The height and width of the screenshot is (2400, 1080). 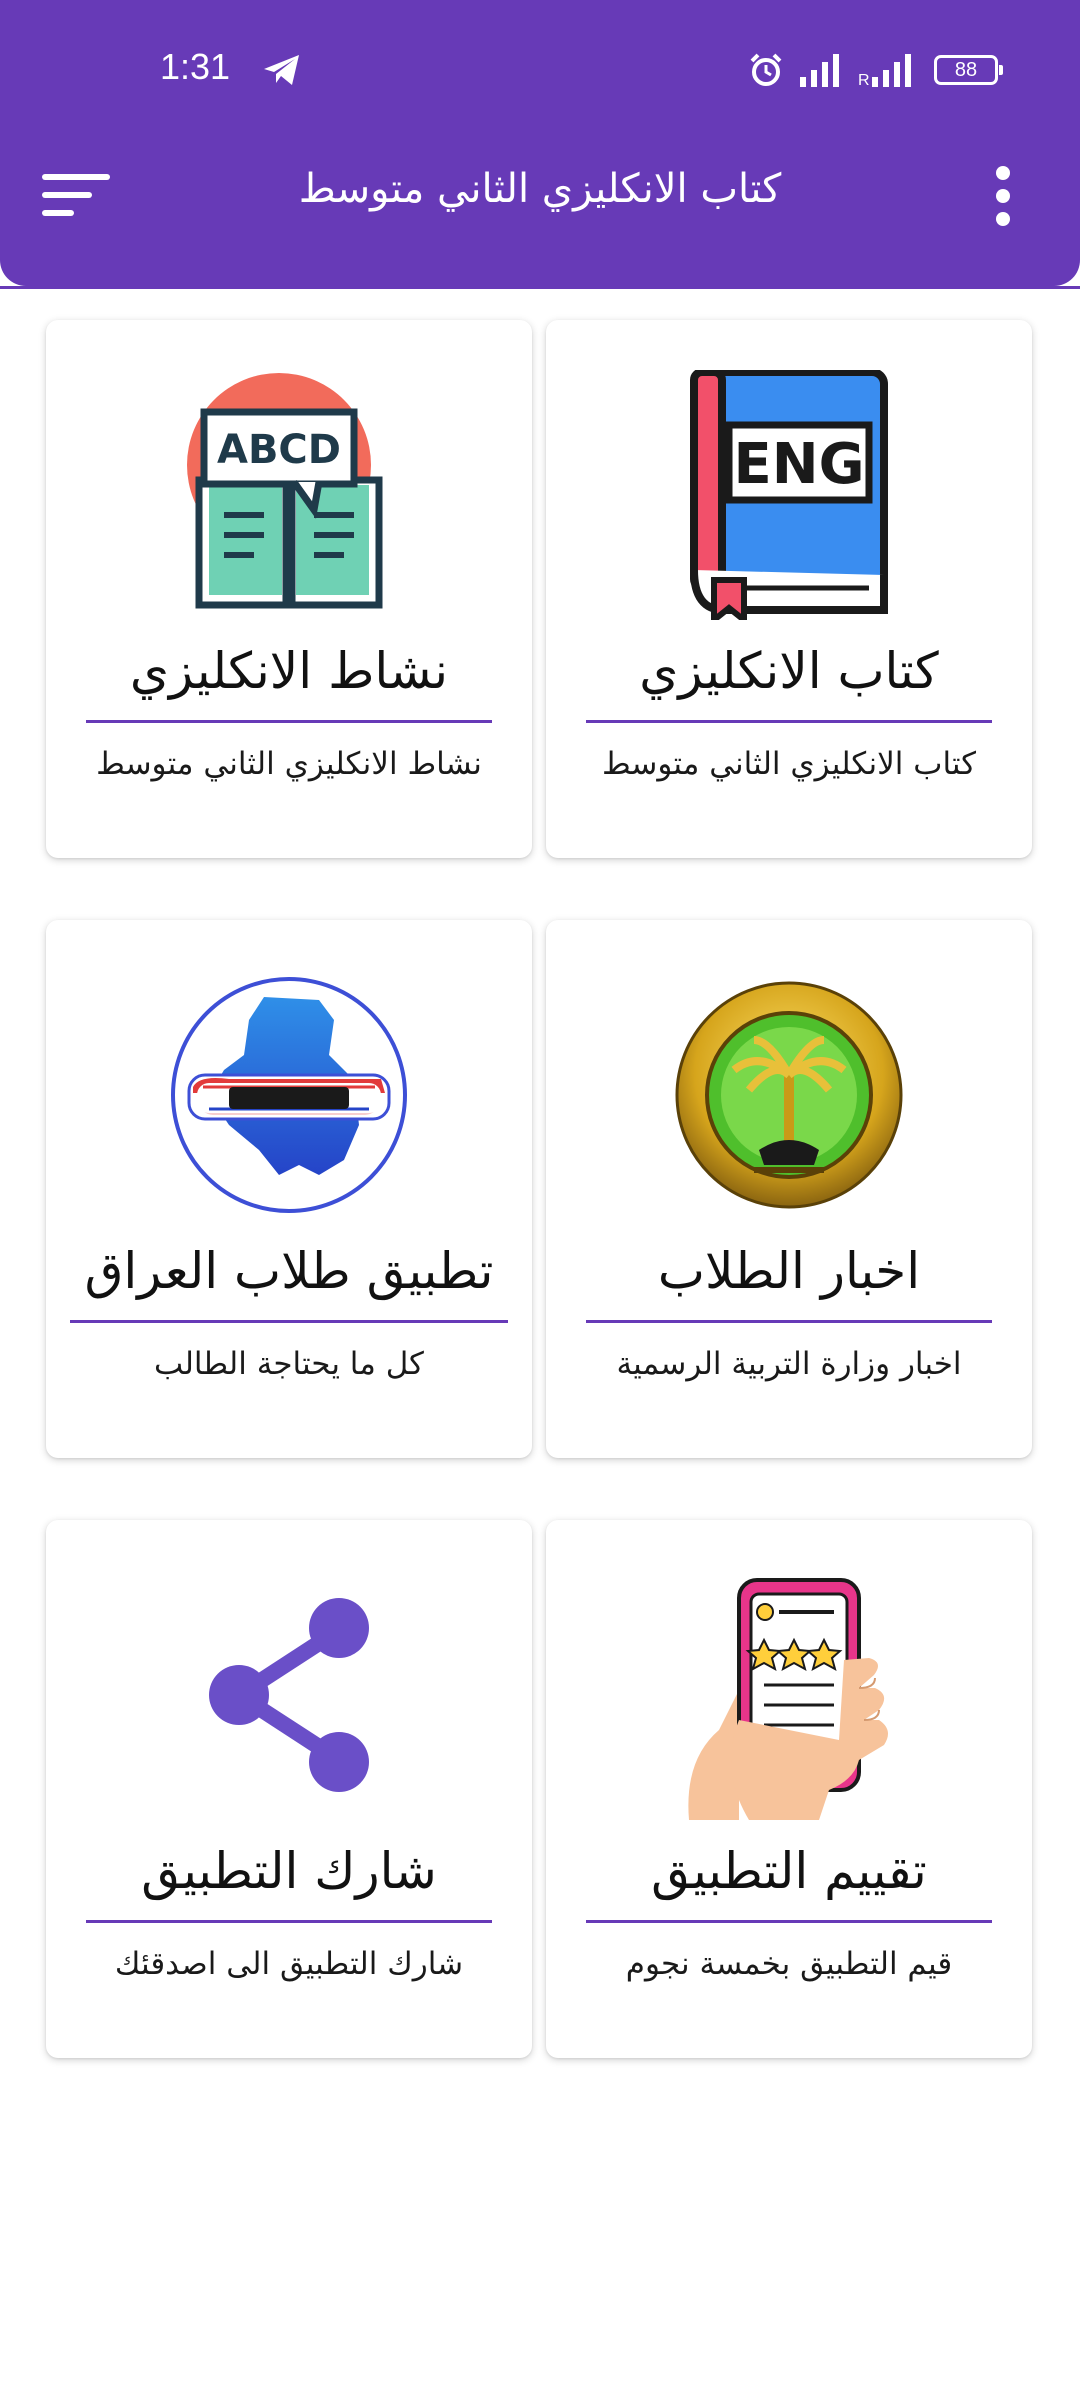 What do you see at coordinates (788, 1699) in the screenshot?
I see `rate-app-icon` at bounding box center [788, 1699].